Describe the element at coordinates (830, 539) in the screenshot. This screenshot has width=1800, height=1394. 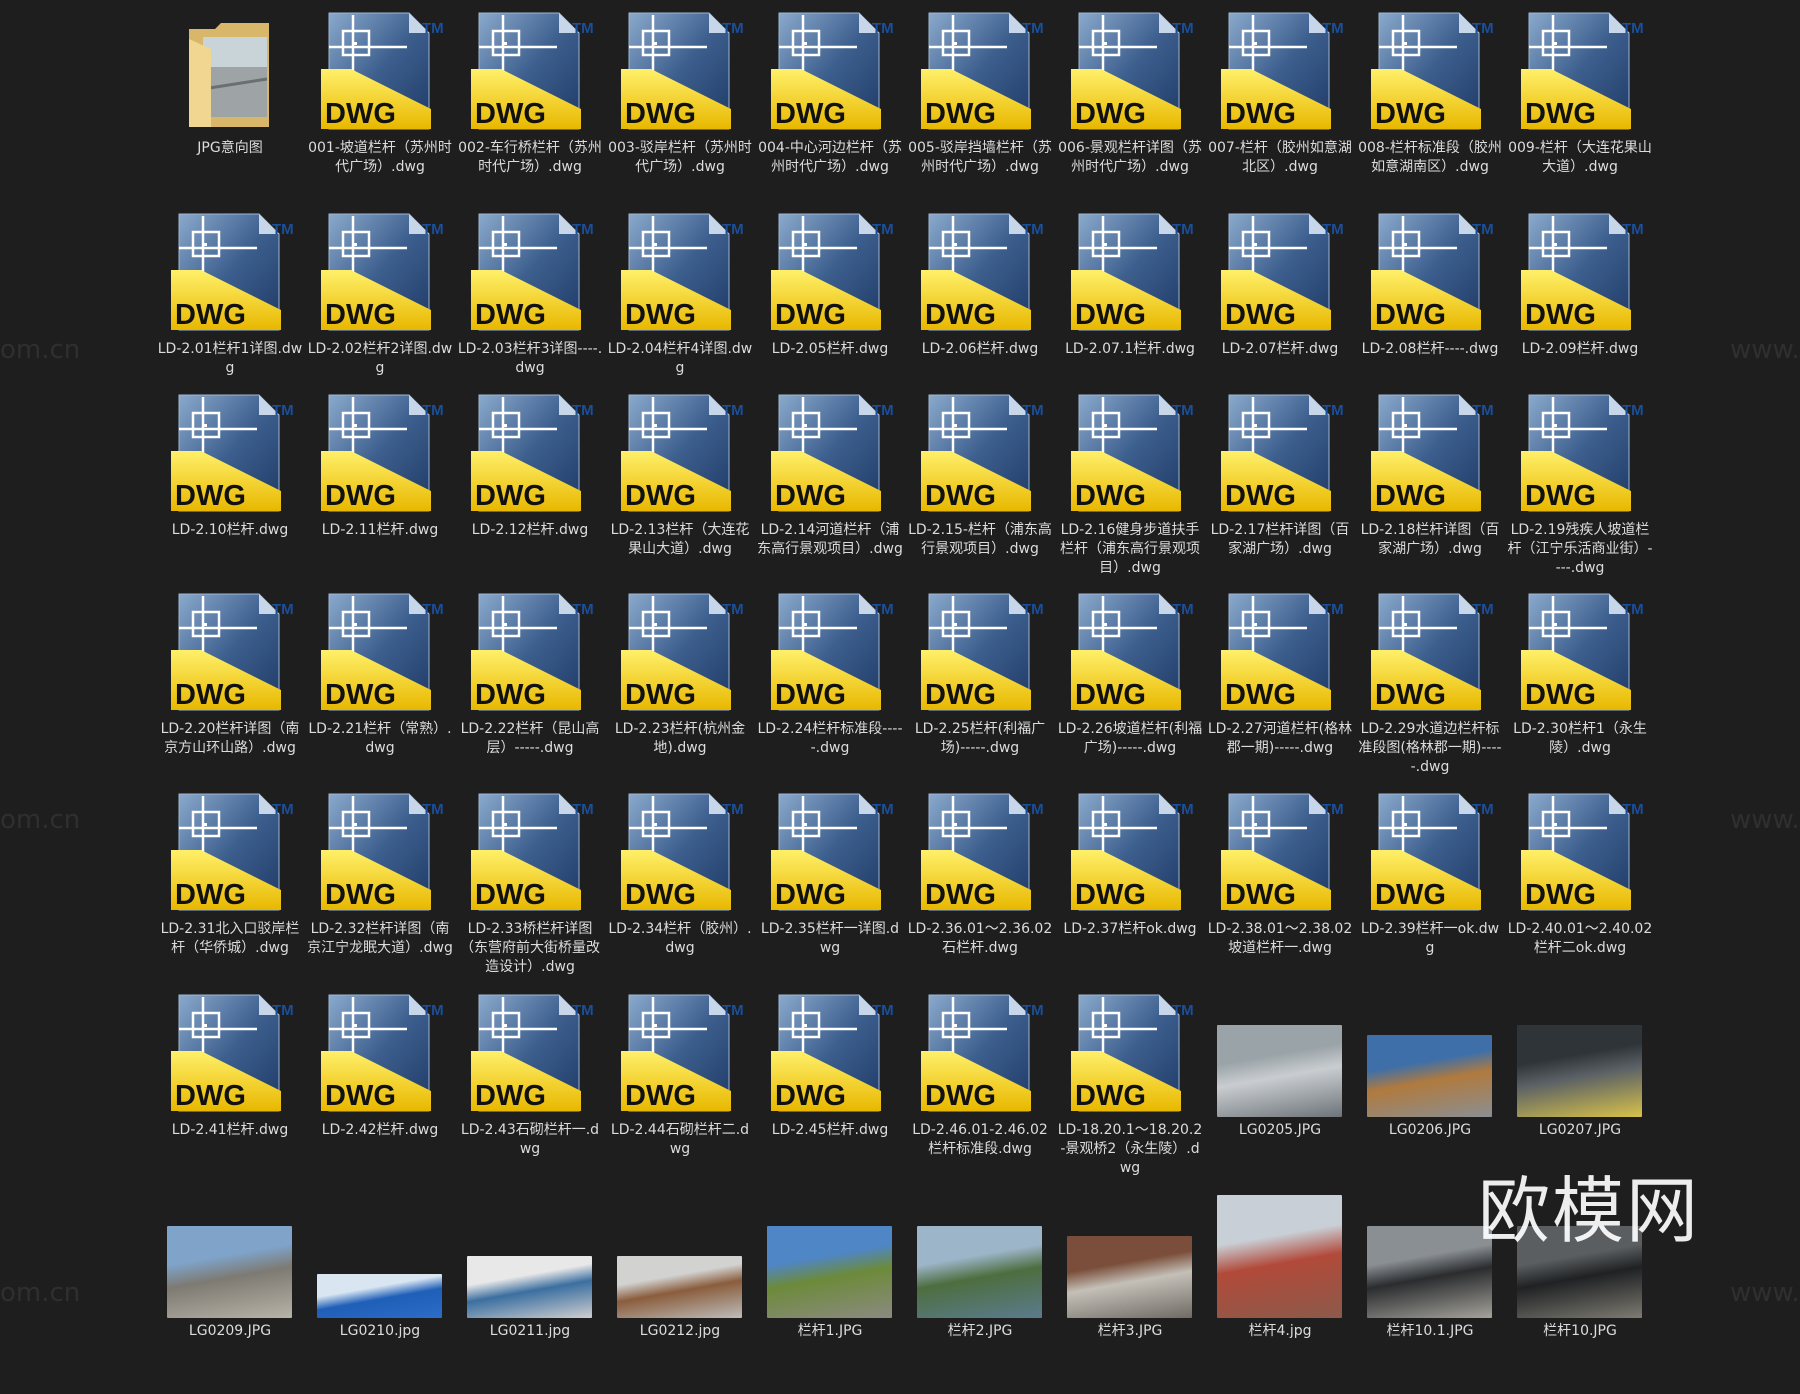
I see `file-name-label: LD-2.14河道栏杆（浦东高行景观项目）.dwg` at that location.